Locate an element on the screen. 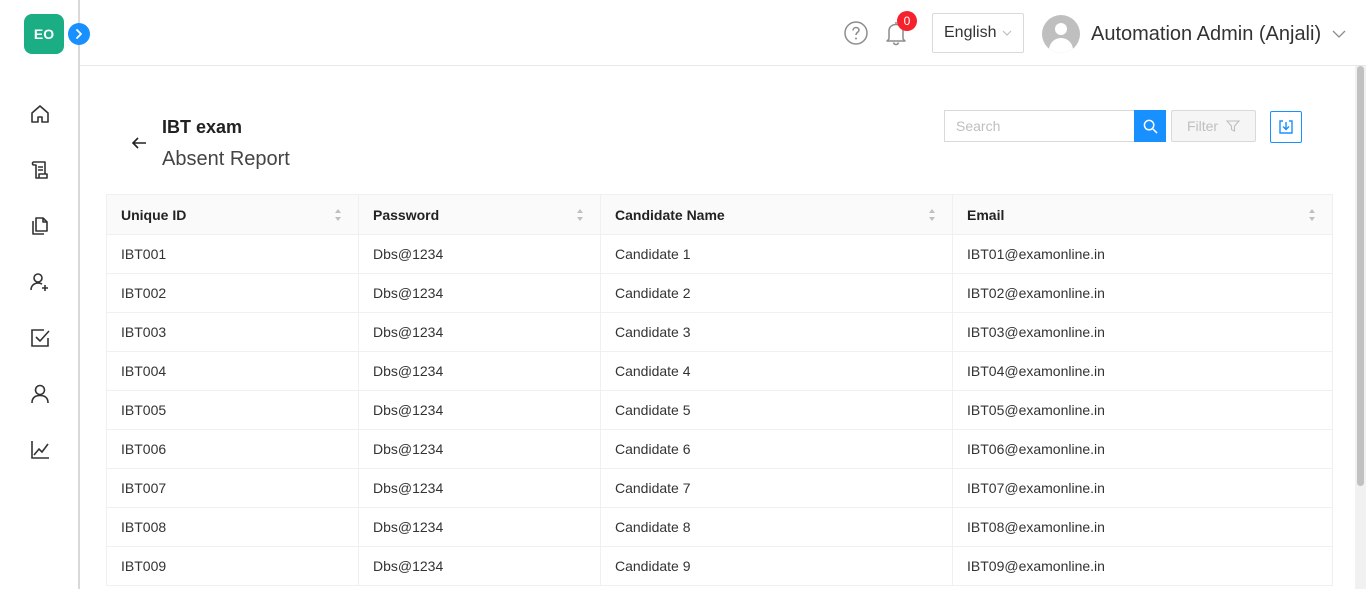  filter-icon is located at coordinates (1233, 126).